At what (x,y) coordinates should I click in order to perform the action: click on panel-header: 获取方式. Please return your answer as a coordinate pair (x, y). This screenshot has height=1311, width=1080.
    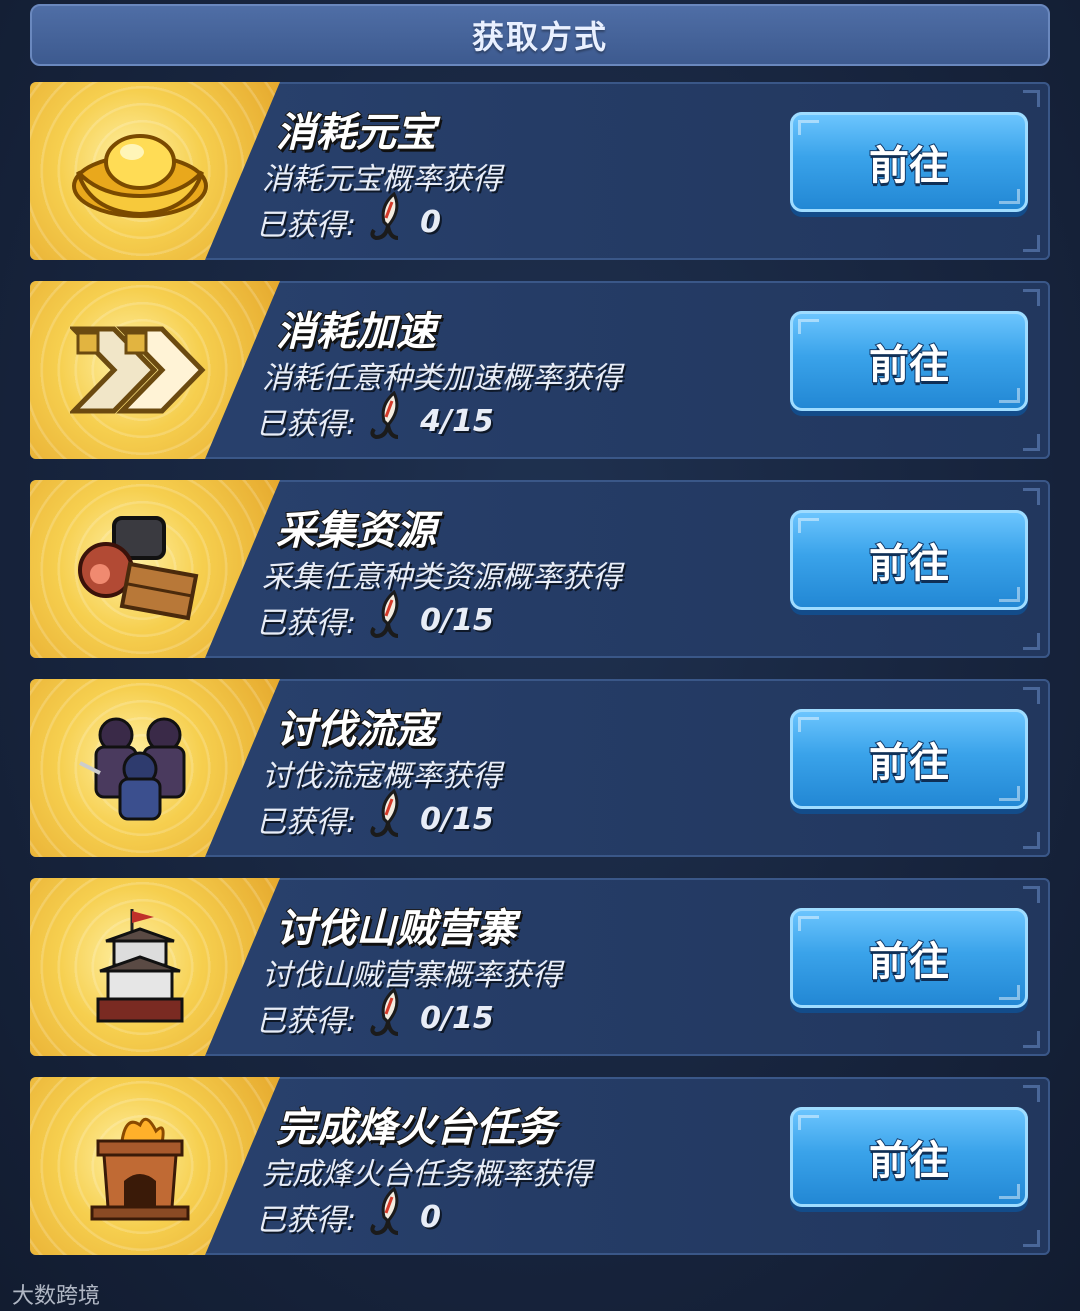
    Looking at the image, I should click on (540, 35).